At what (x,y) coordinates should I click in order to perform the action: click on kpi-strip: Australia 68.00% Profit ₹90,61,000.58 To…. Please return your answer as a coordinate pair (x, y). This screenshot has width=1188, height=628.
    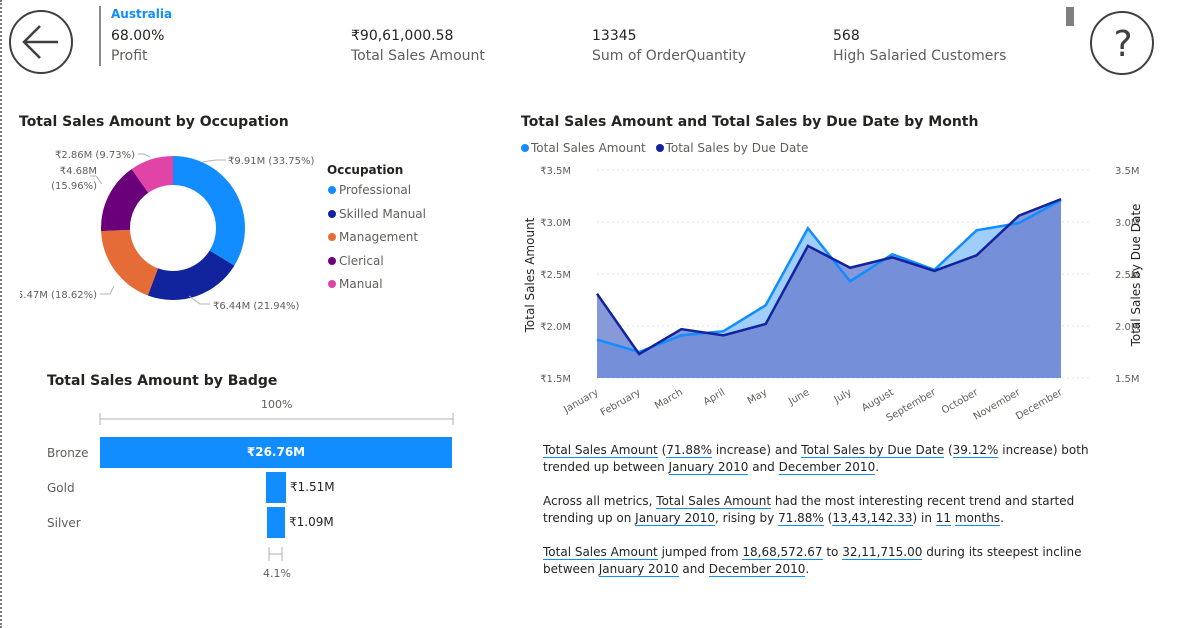
    Looking at the image, I should click on (579, 36).